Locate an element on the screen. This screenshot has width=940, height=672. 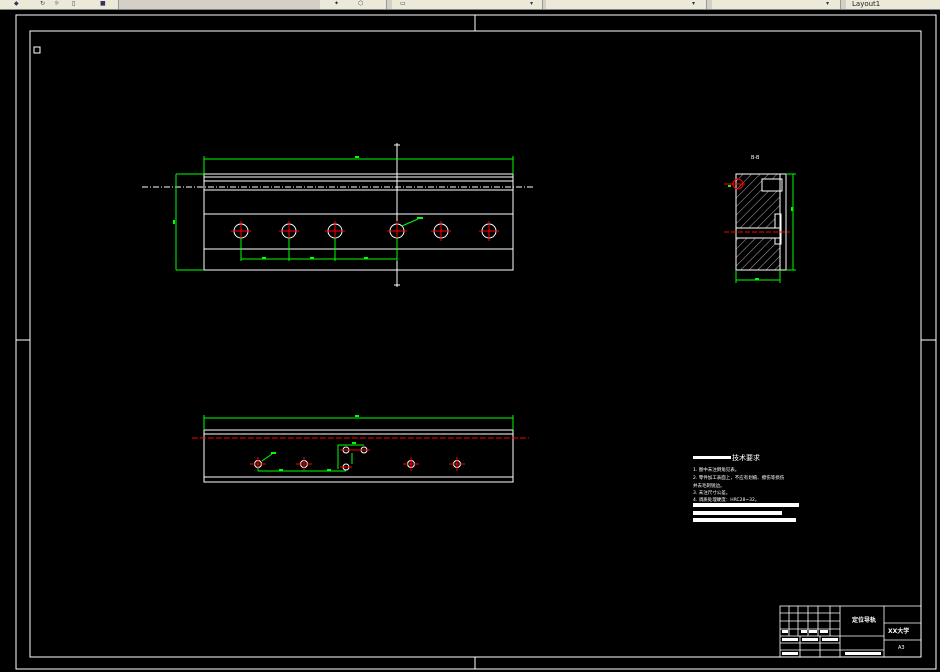
sun-icon: ☼ is located at coordinates (57, 4).